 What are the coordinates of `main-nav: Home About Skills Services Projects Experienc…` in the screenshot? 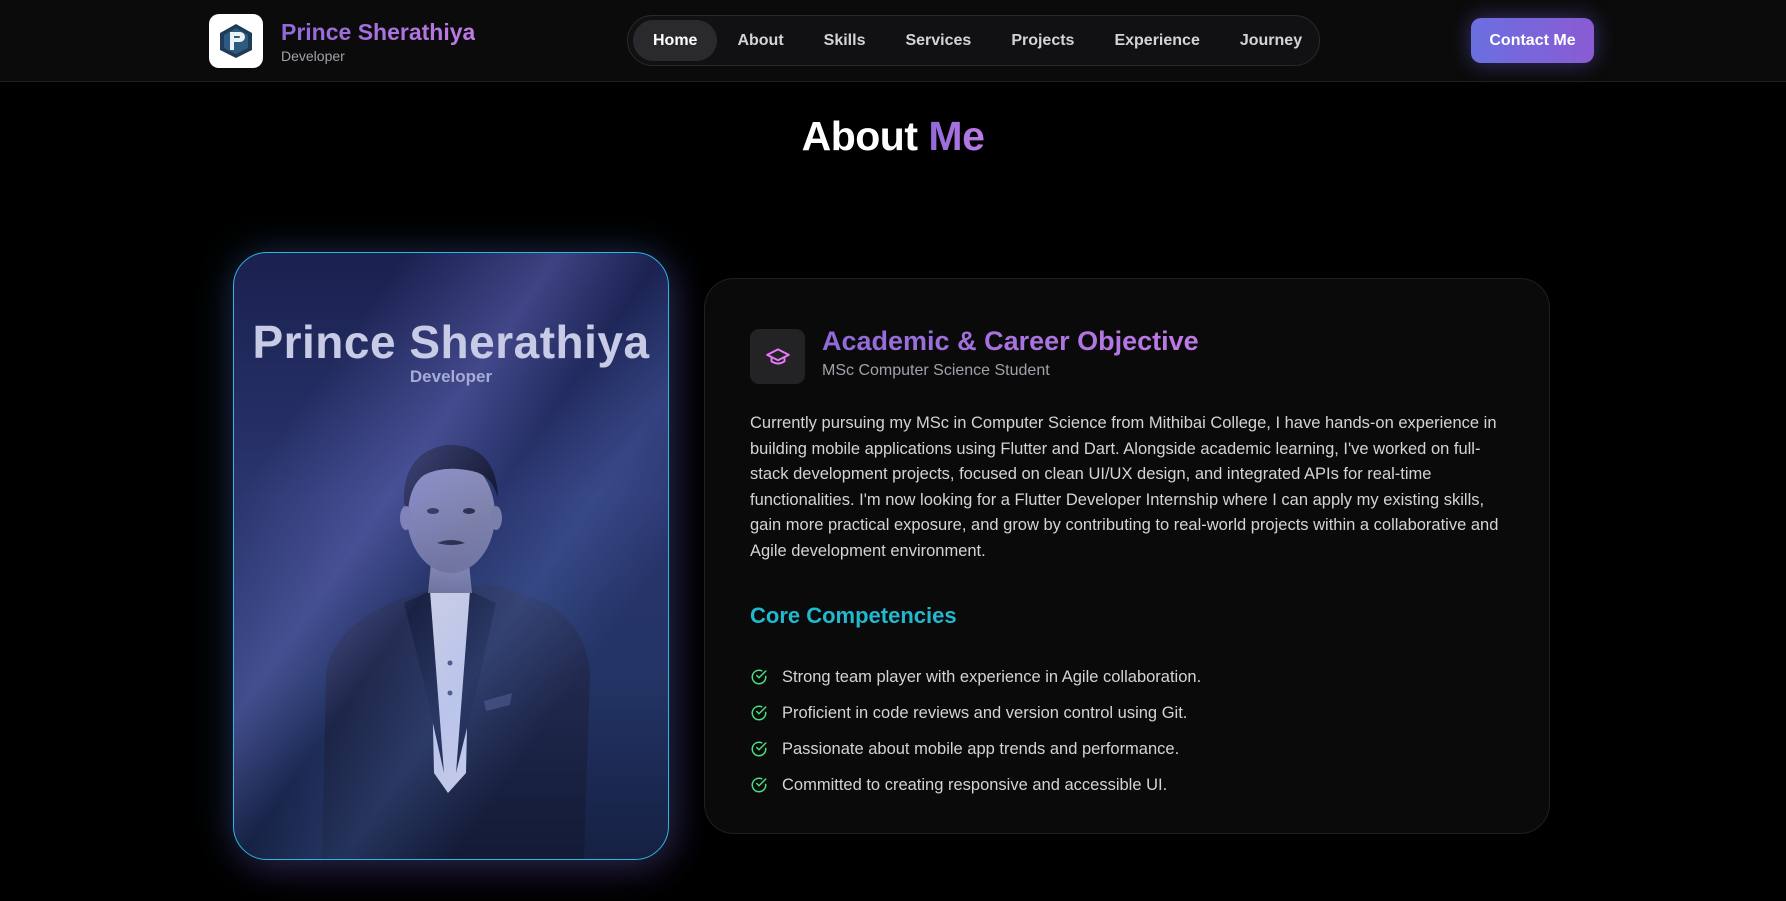 It's located at (973, 40).